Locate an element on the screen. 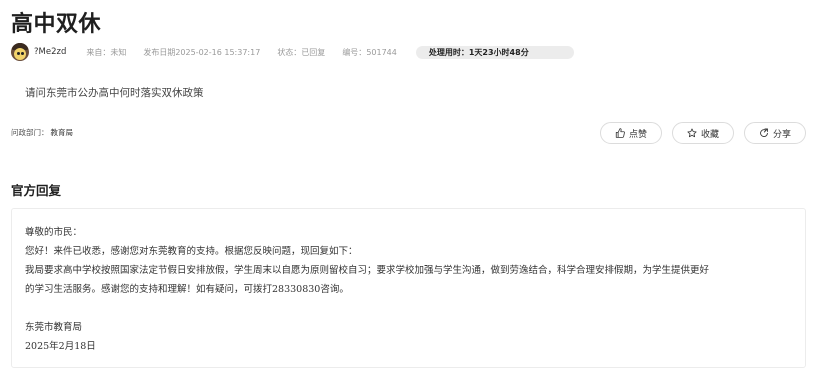 The image size is (814, 374). like-label: 点赞 is located at coordinates (637, 134).